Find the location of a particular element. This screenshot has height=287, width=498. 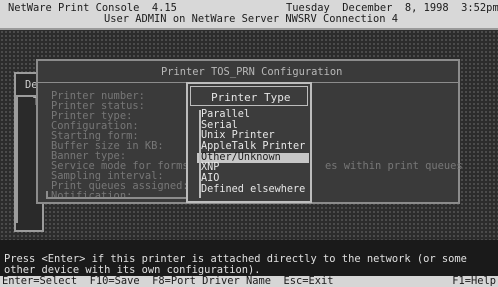

printer-type-title-box: Printer Type is located at coordinates (249, 96).